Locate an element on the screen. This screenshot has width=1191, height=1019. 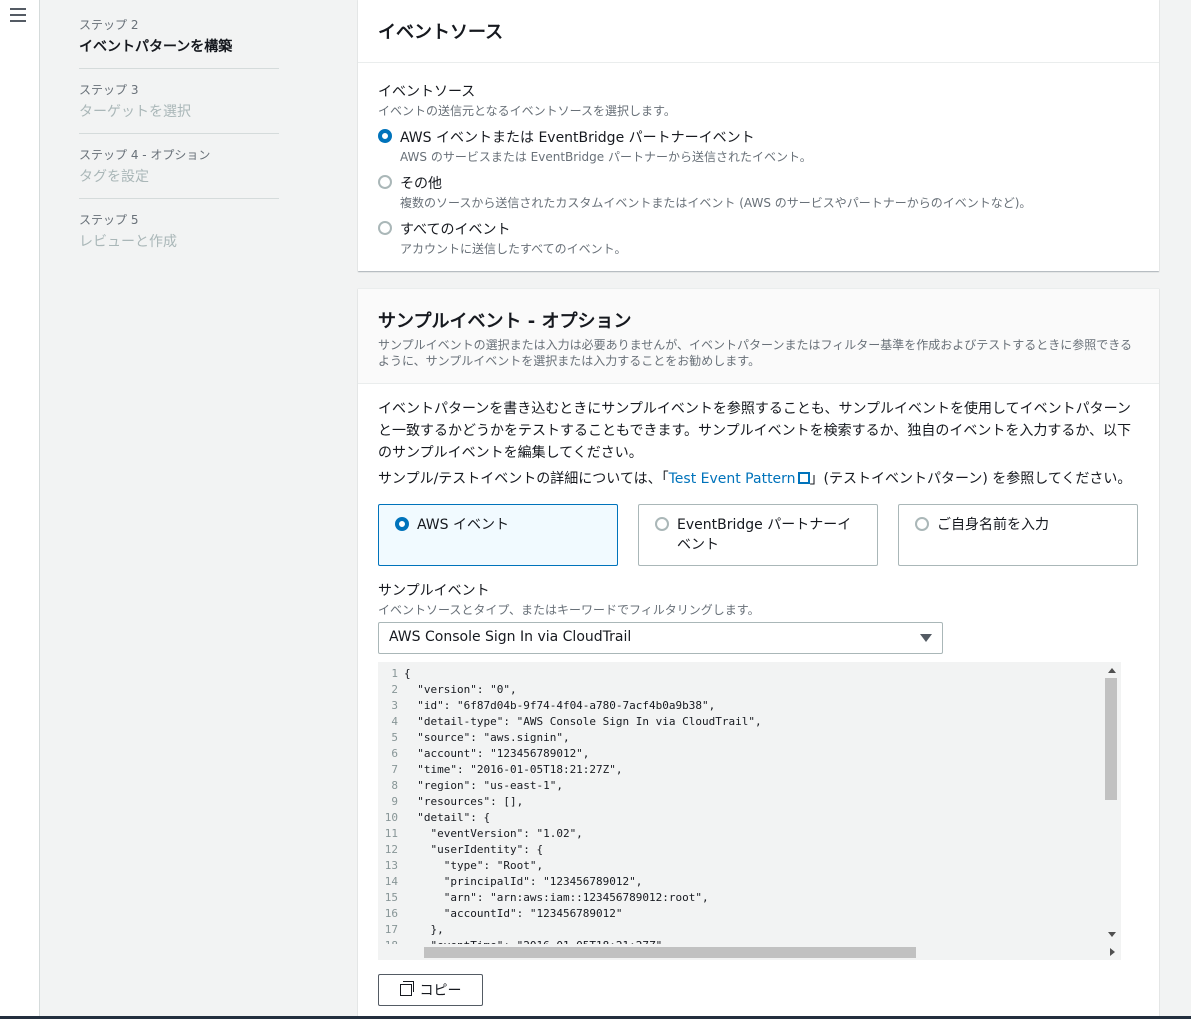
code-text: "userIdentity": { is located at coordinates (474, 849).